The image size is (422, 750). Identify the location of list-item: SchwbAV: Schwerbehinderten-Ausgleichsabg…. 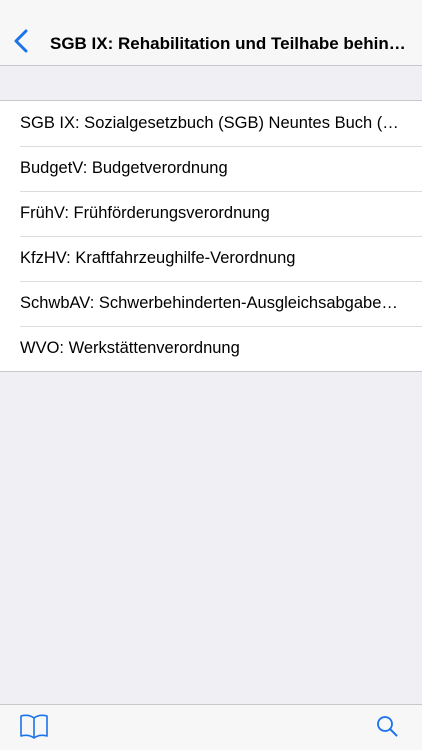
(211, 303).